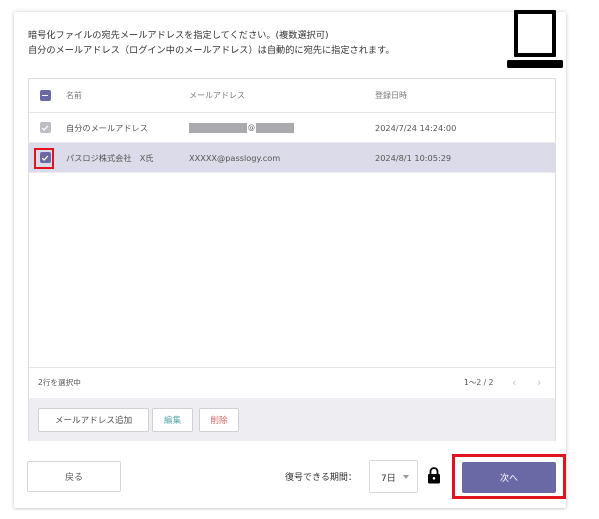 The height and width of the screenshot is (519, 599). What do you see at coordinates (217, 95) in the screenshot?
I see `column-header-email: メールアドレス` at bounding box center [217, 95].